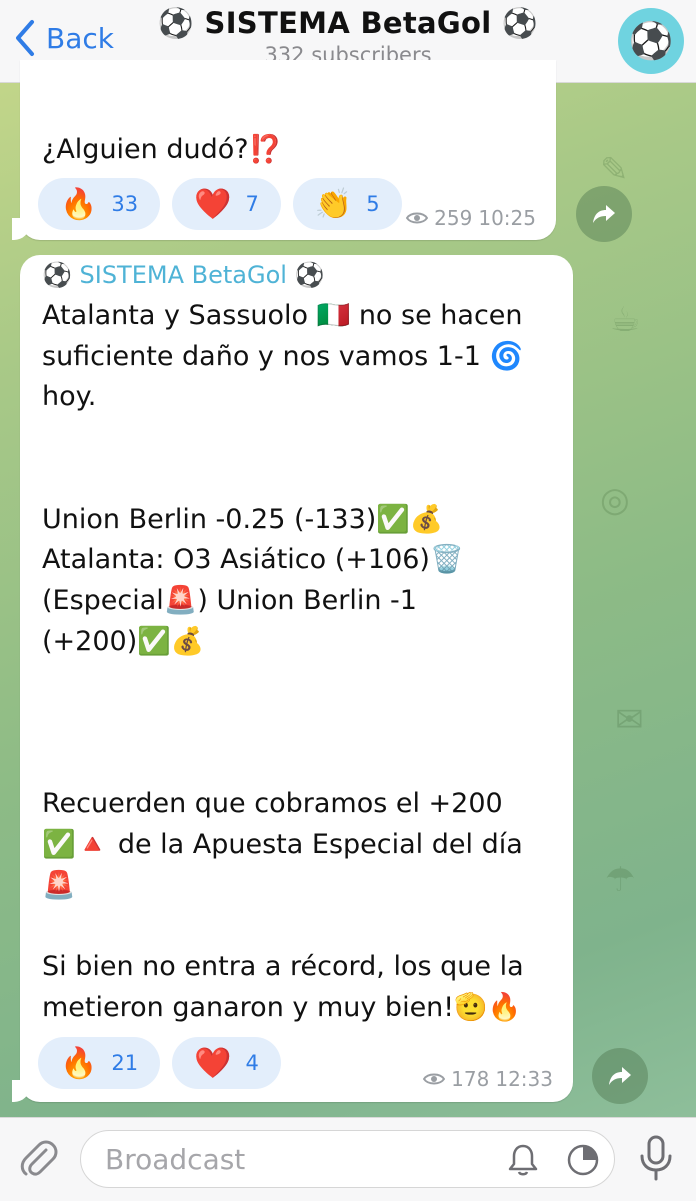 This screenshot has width=696, height=1201. I want to click on back-button: Back, so click(63, 38).